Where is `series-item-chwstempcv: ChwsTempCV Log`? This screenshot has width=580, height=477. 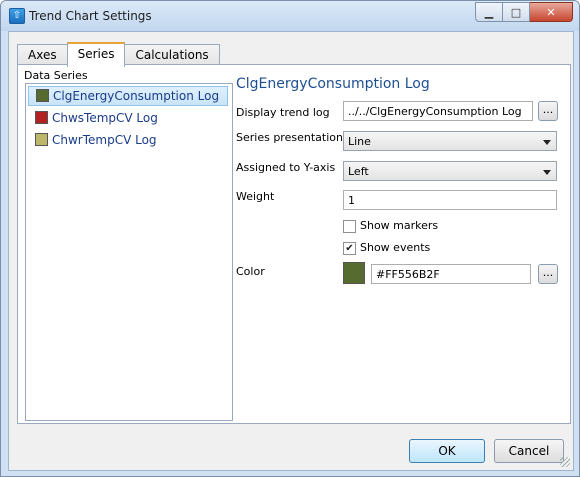 series-item-chwstempcv: ChwsTempCV Log is located at coordinates (128, 118).